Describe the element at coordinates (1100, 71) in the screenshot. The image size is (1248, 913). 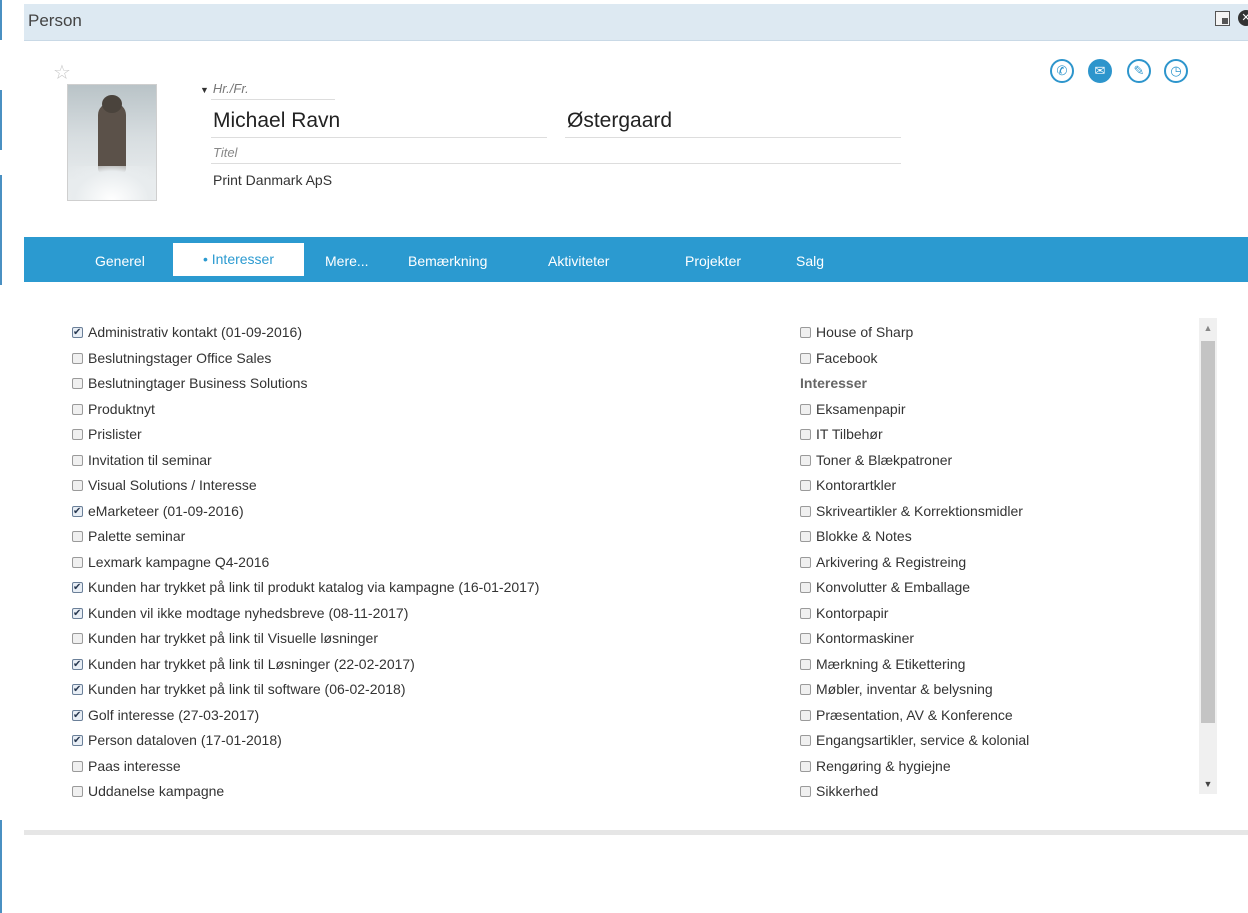
I see `email-icon: ✉` at that location.